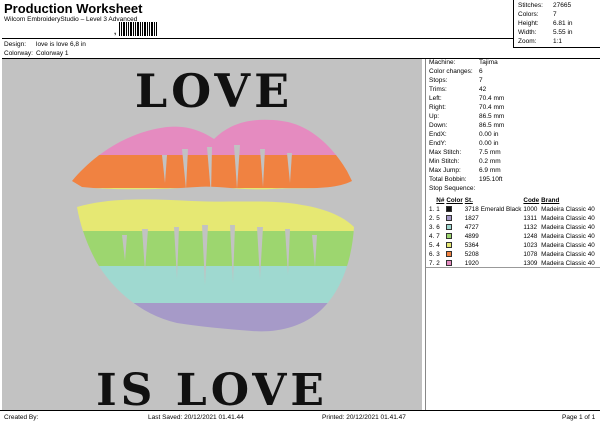  I want to click on colorway-label: Colorway:, so click(18, 53).